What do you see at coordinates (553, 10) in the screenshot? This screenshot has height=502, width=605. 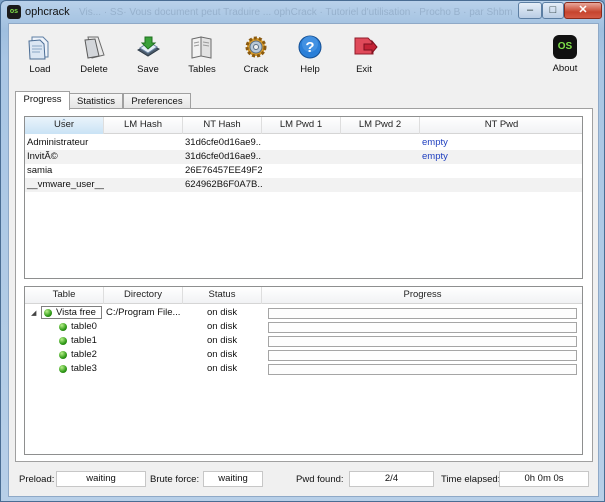 I see `maximize-button: □` at bounding box center [553, 10].